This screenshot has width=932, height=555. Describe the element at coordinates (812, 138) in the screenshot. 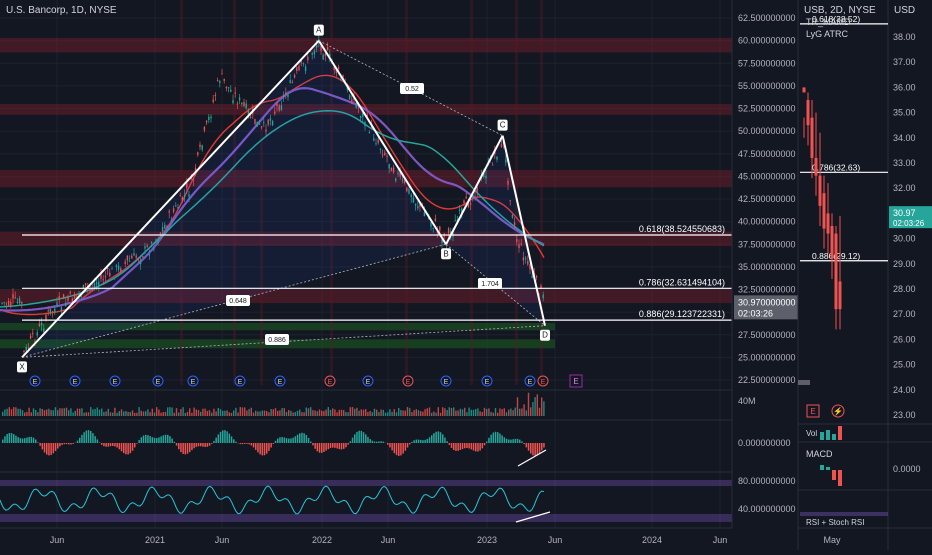

I see `side-candle-body` at that location.